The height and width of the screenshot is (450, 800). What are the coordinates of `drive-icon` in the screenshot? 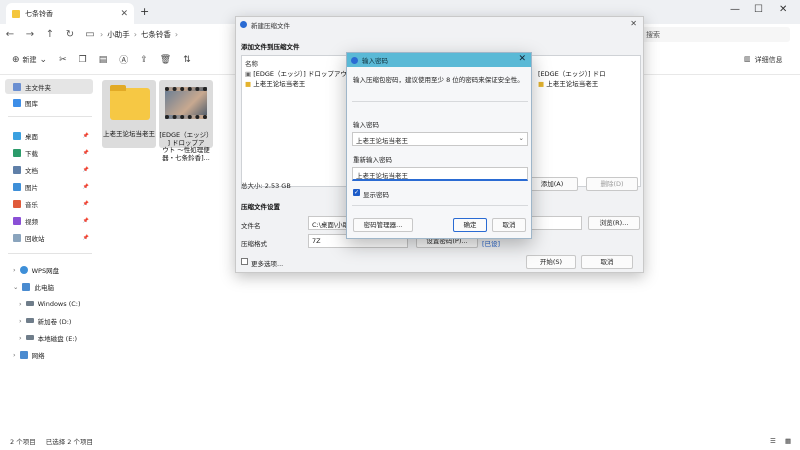 It's located at (29, 303).